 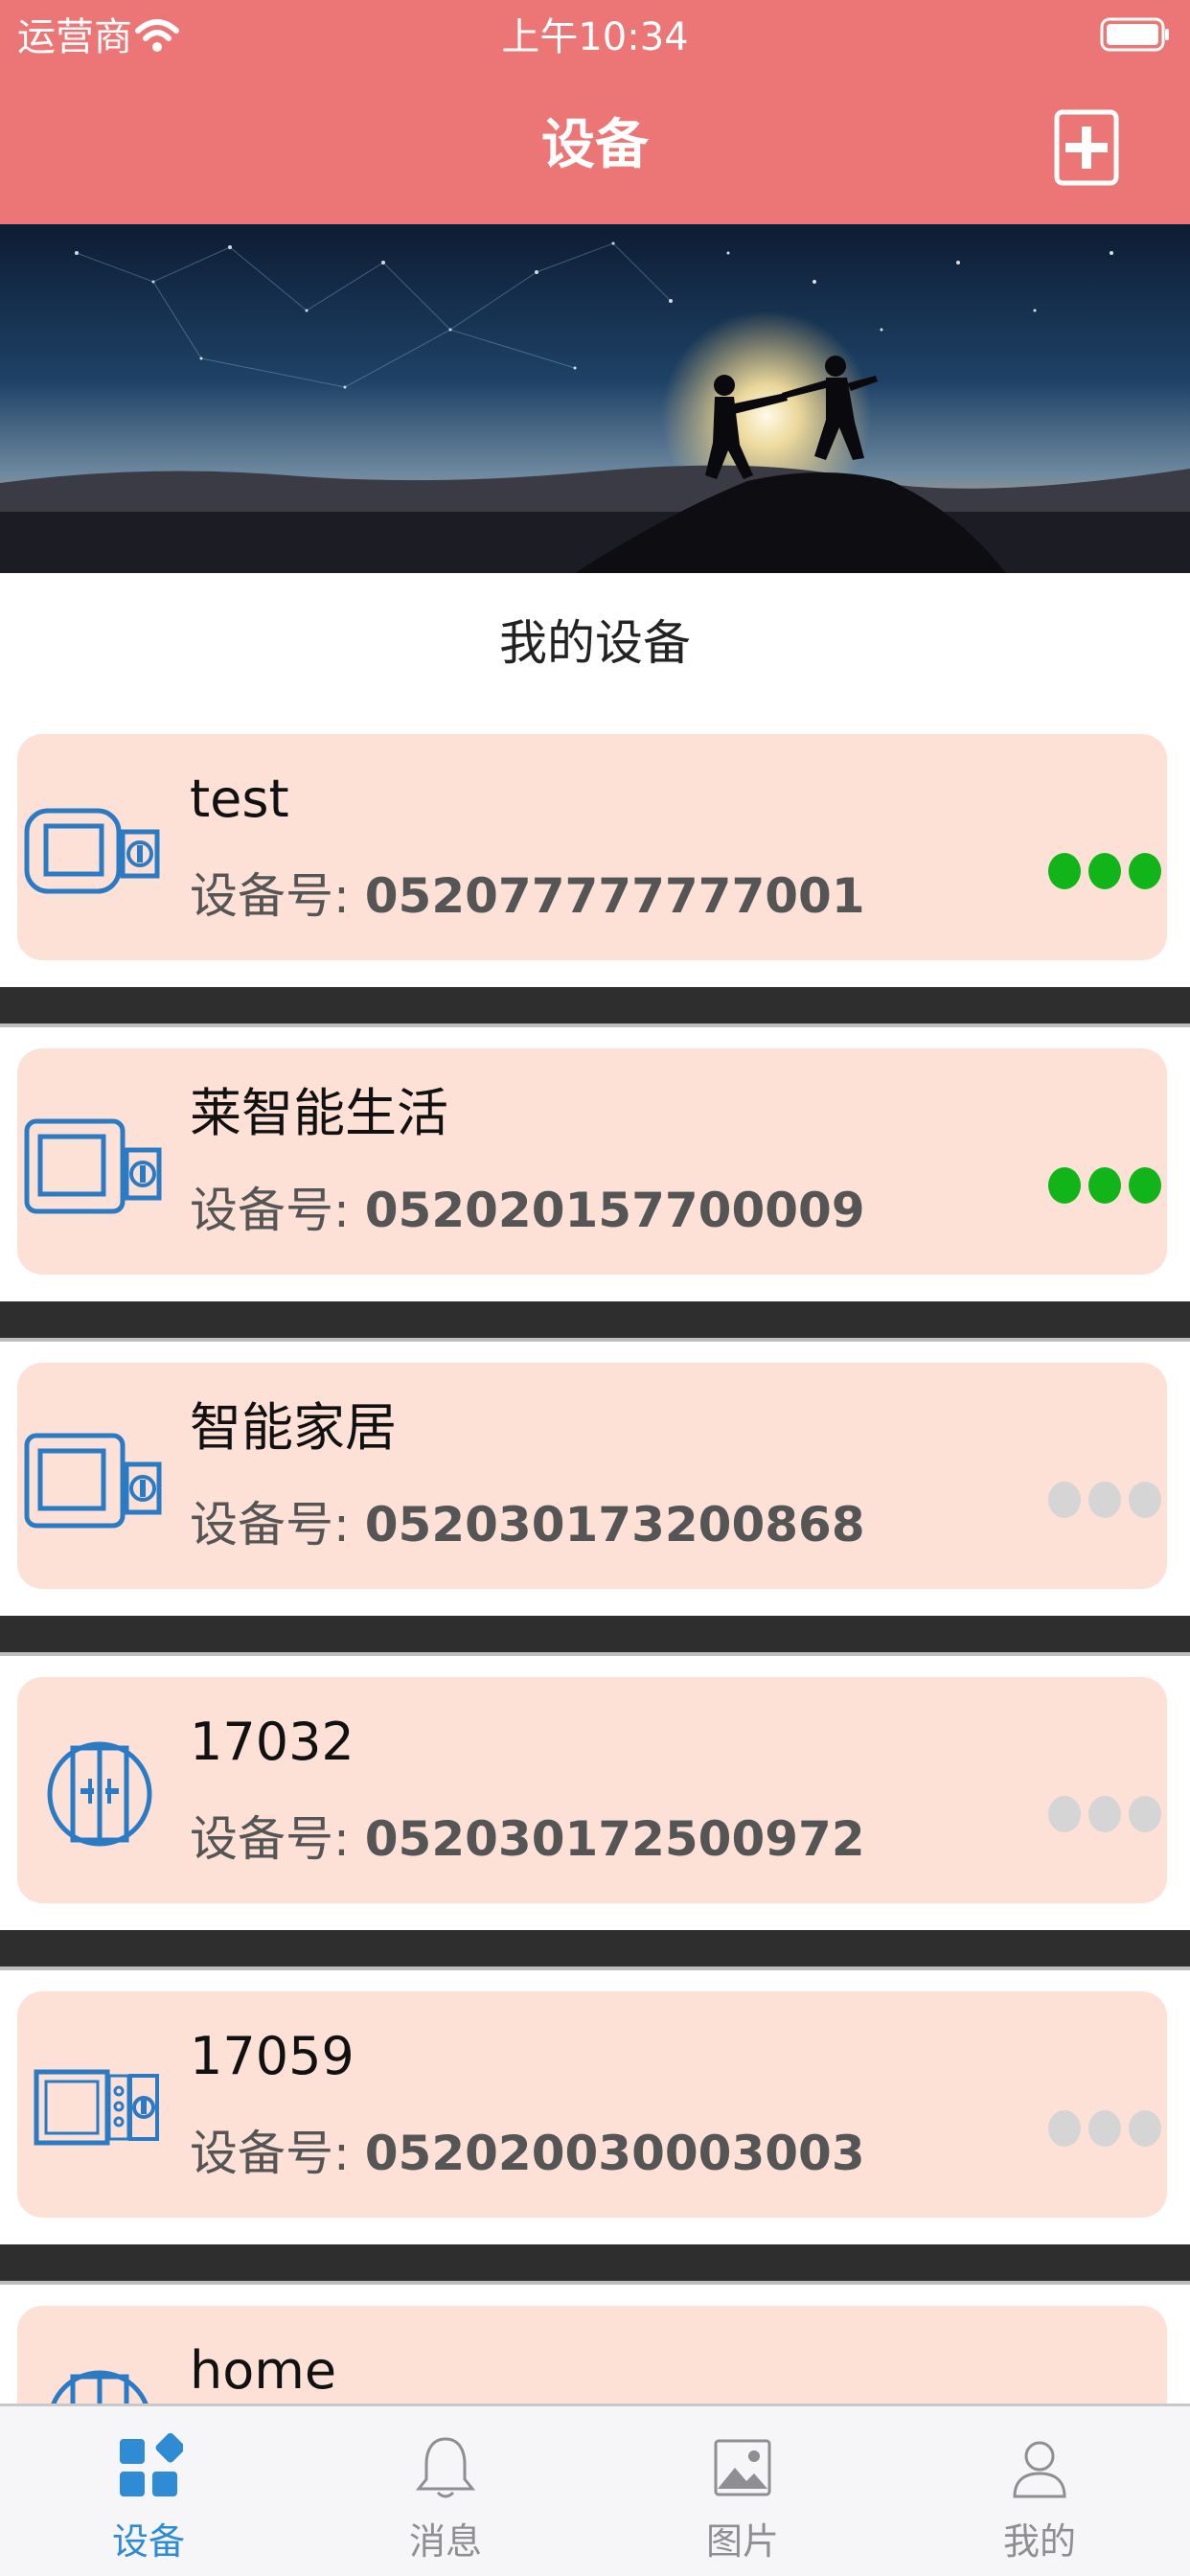 I want to click on banner-illustration, so click(x=595, y=398).